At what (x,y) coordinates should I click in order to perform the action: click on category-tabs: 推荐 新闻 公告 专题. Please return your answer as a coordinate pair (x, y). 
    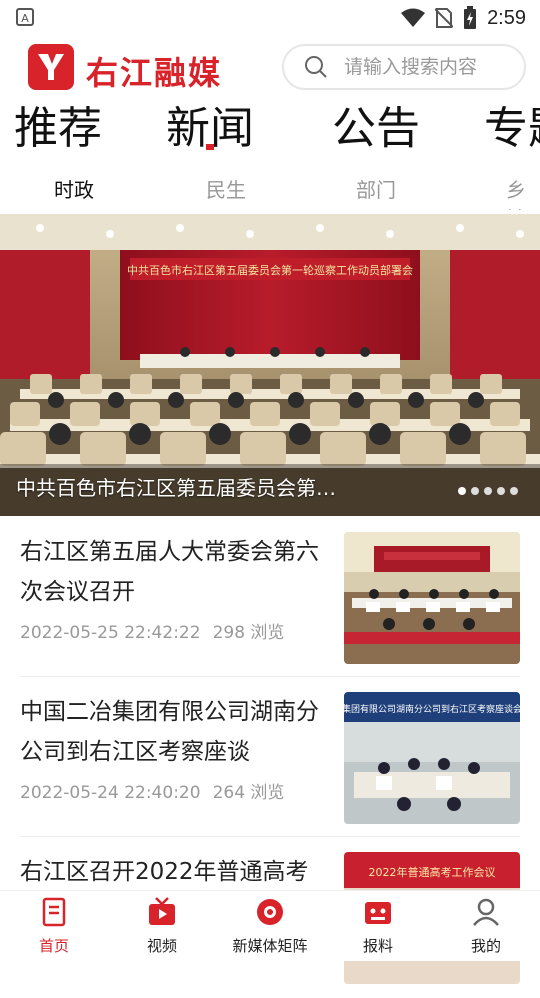
    Looking at the image, I should click on (270, 129).